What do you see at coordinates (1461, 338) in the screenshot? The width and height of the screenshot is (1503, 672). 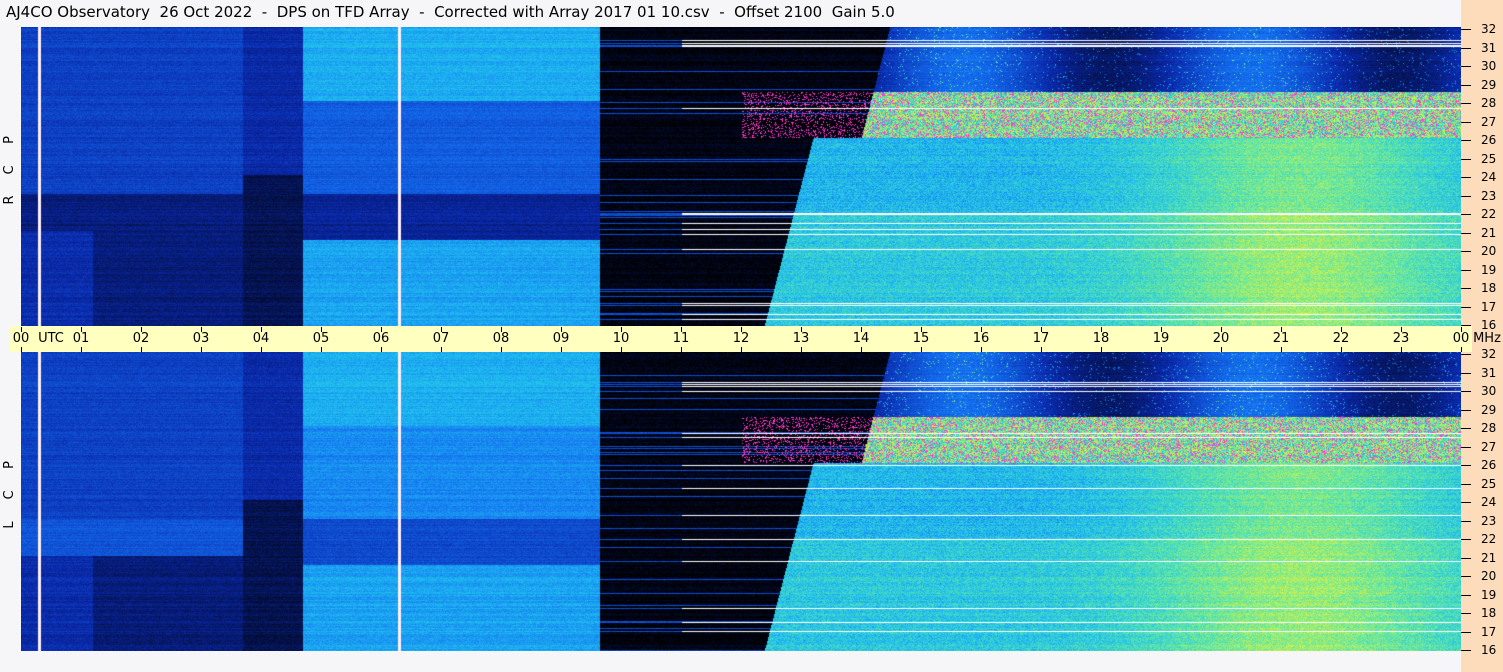 I see `hour-tick-label: 00` at bounding box center [1461, 338].